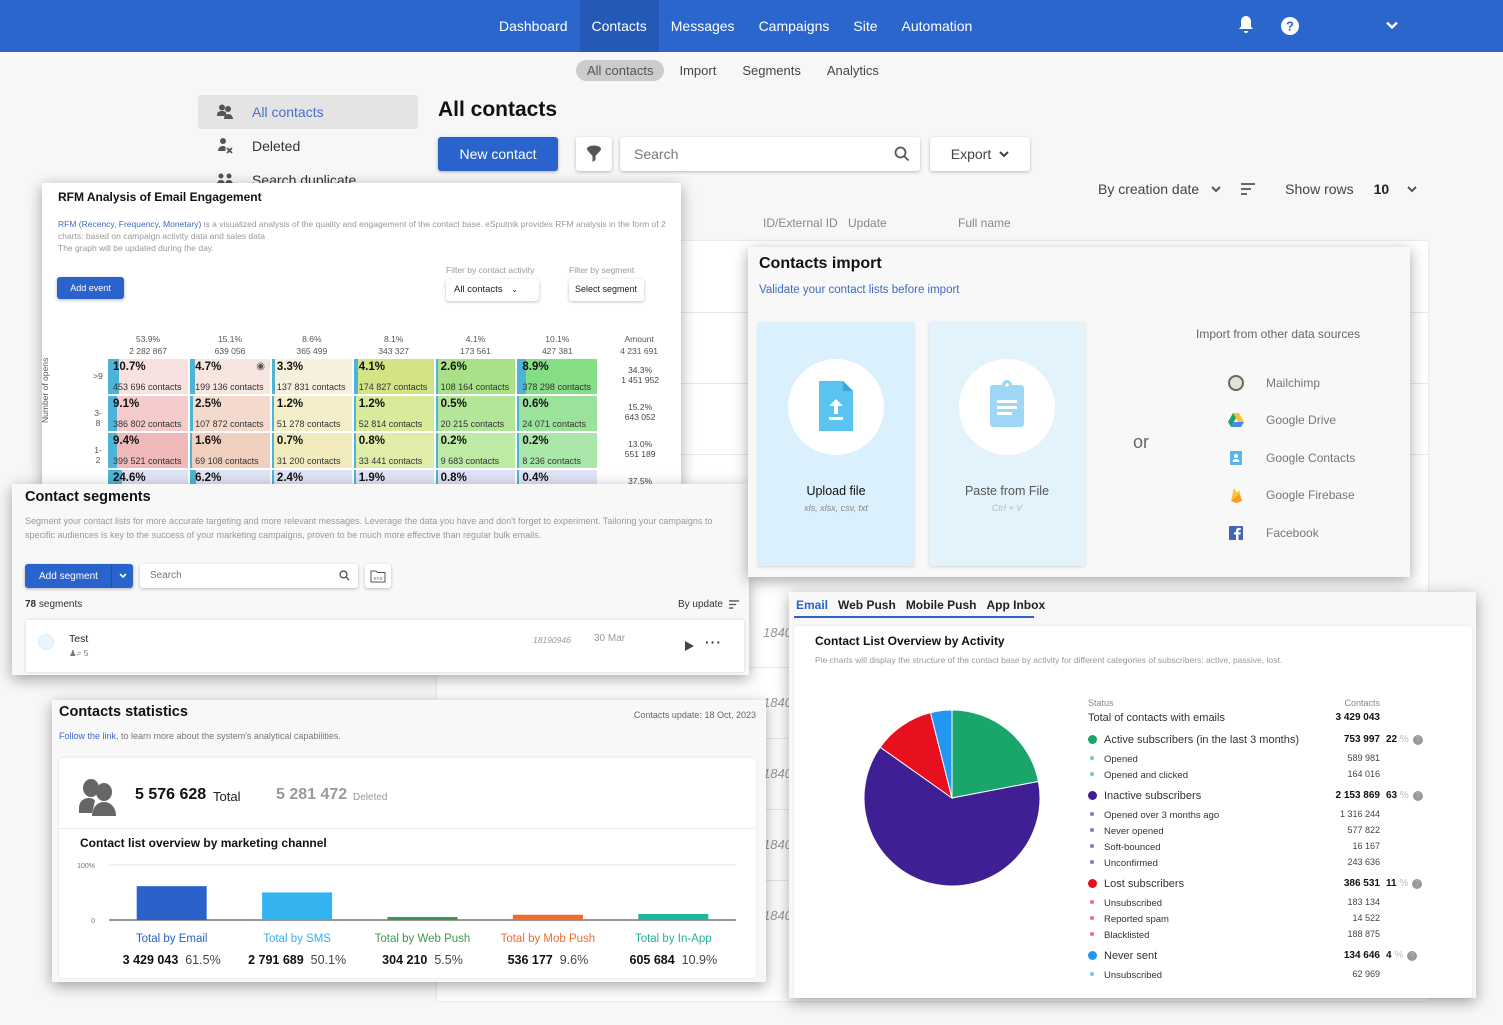 Image resolution: width=1503 pixels, height=1025 pixels. Describe the element at coordinates (836, 444) in the screenshot. I see `upload-file-card: Upload file xls, xlsx, csv, txt` at that location.